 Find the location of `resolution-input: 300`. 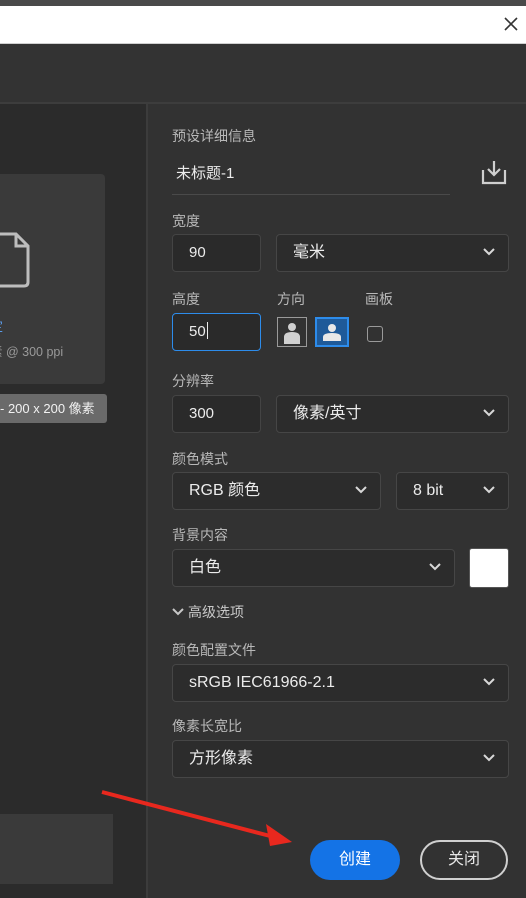

resolution-input: 300 is located at coordinates (216, 414).